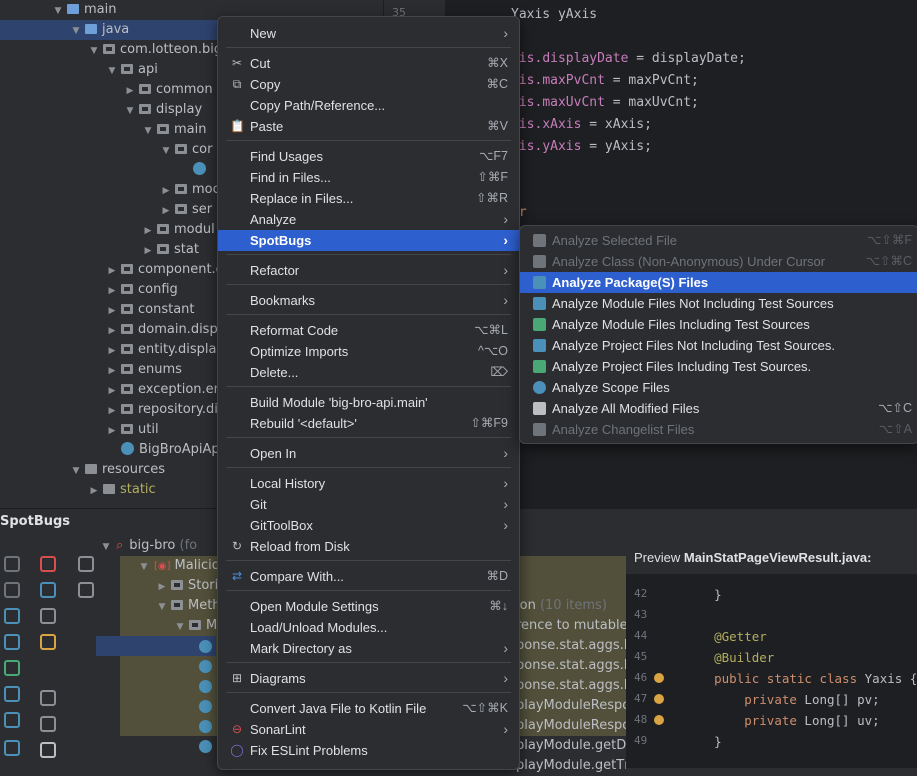 Image resolution: width=917 pixels, height=776 pixels. I want to click on chevron-right-icon: ›, so click(505, 240).